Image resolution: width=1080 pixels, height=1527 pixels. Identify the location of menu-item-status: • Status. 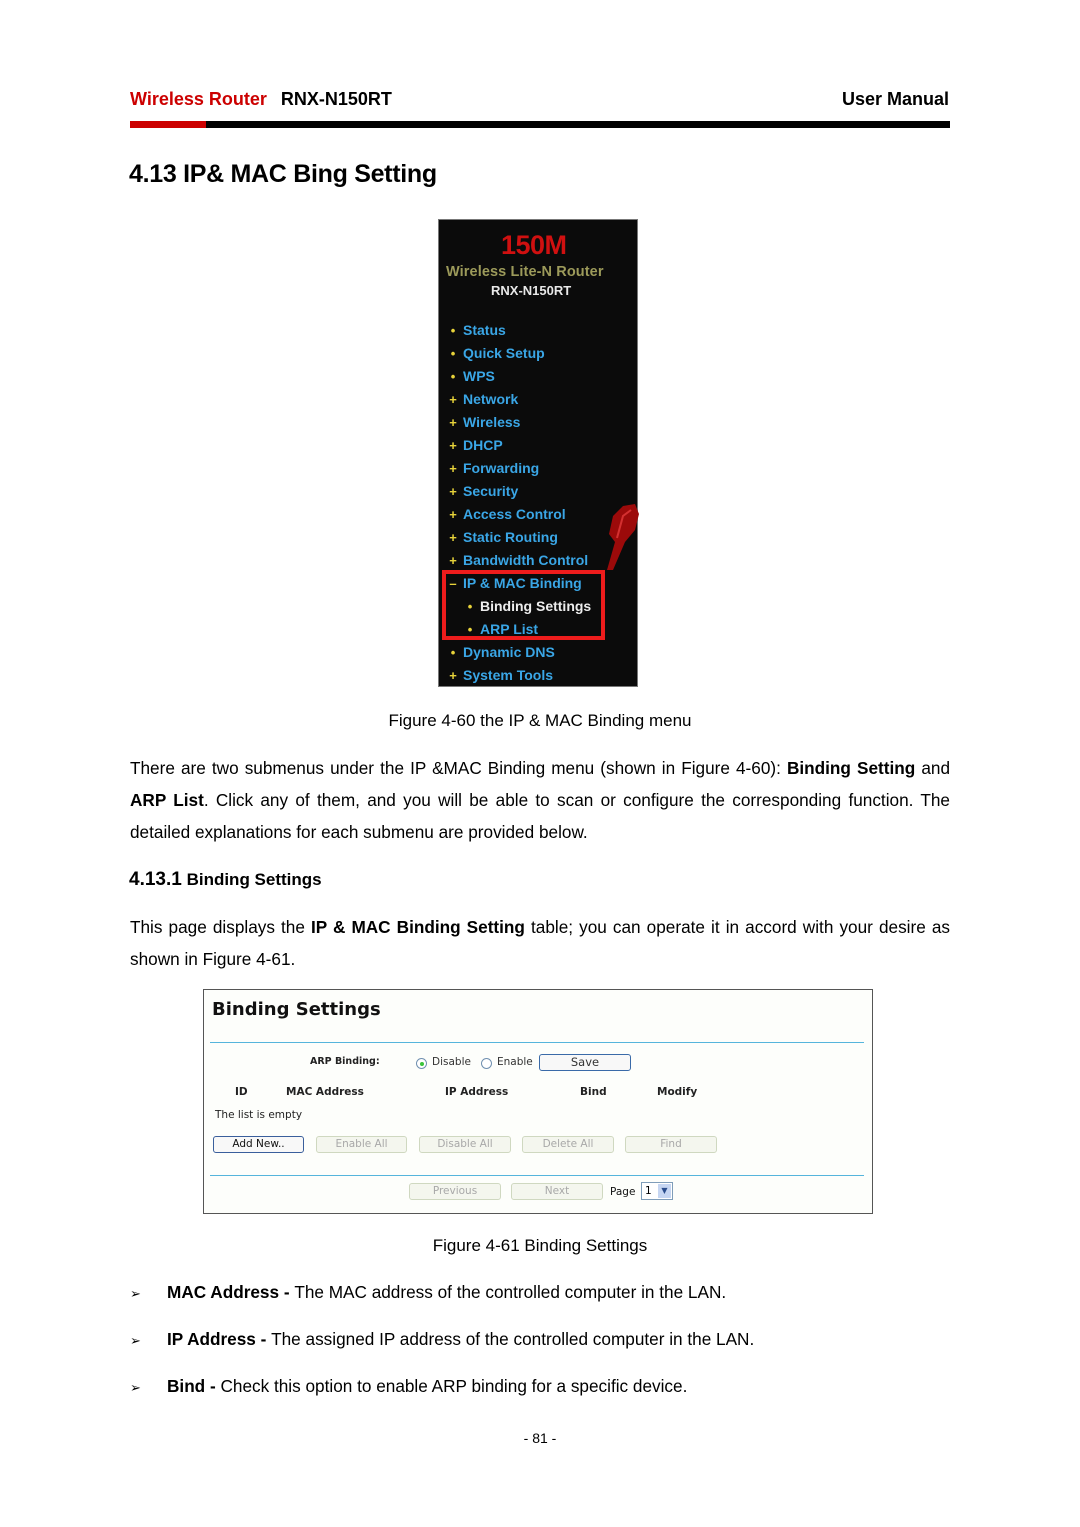
(476, 330).